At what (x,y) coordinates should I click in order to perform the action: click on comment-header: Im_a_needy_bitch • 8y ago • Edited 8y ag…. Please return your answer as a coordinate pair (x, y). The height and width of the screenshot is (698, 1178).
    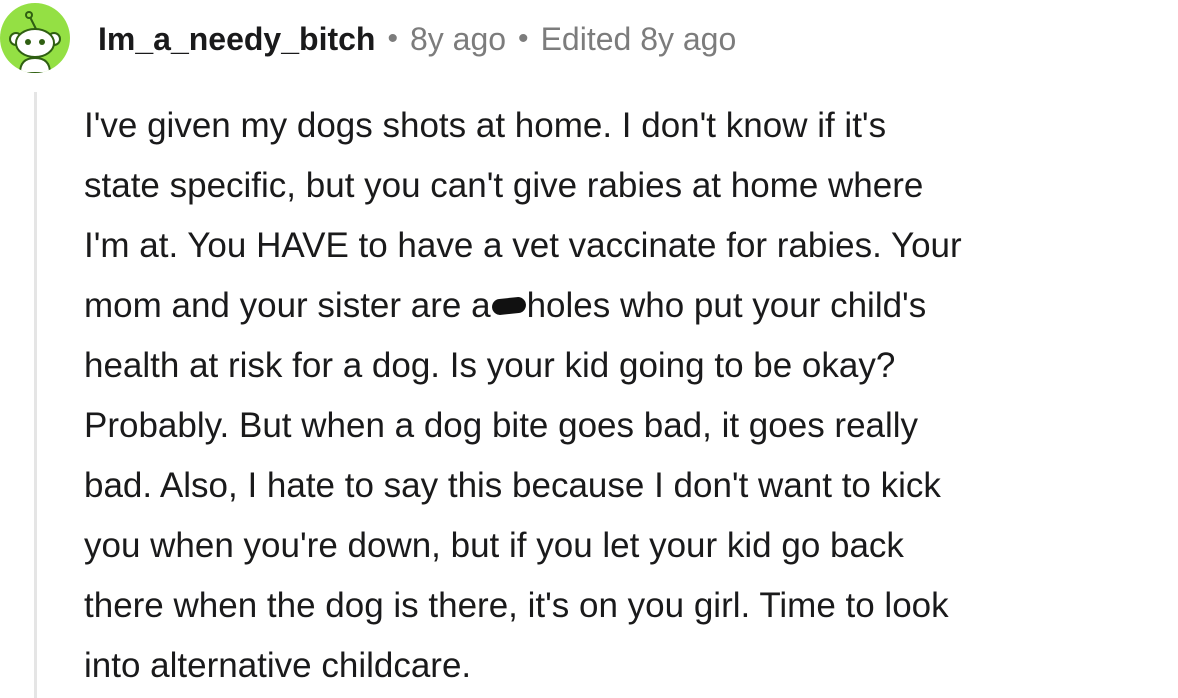
    Looking at the image, I should click on (417, 39).